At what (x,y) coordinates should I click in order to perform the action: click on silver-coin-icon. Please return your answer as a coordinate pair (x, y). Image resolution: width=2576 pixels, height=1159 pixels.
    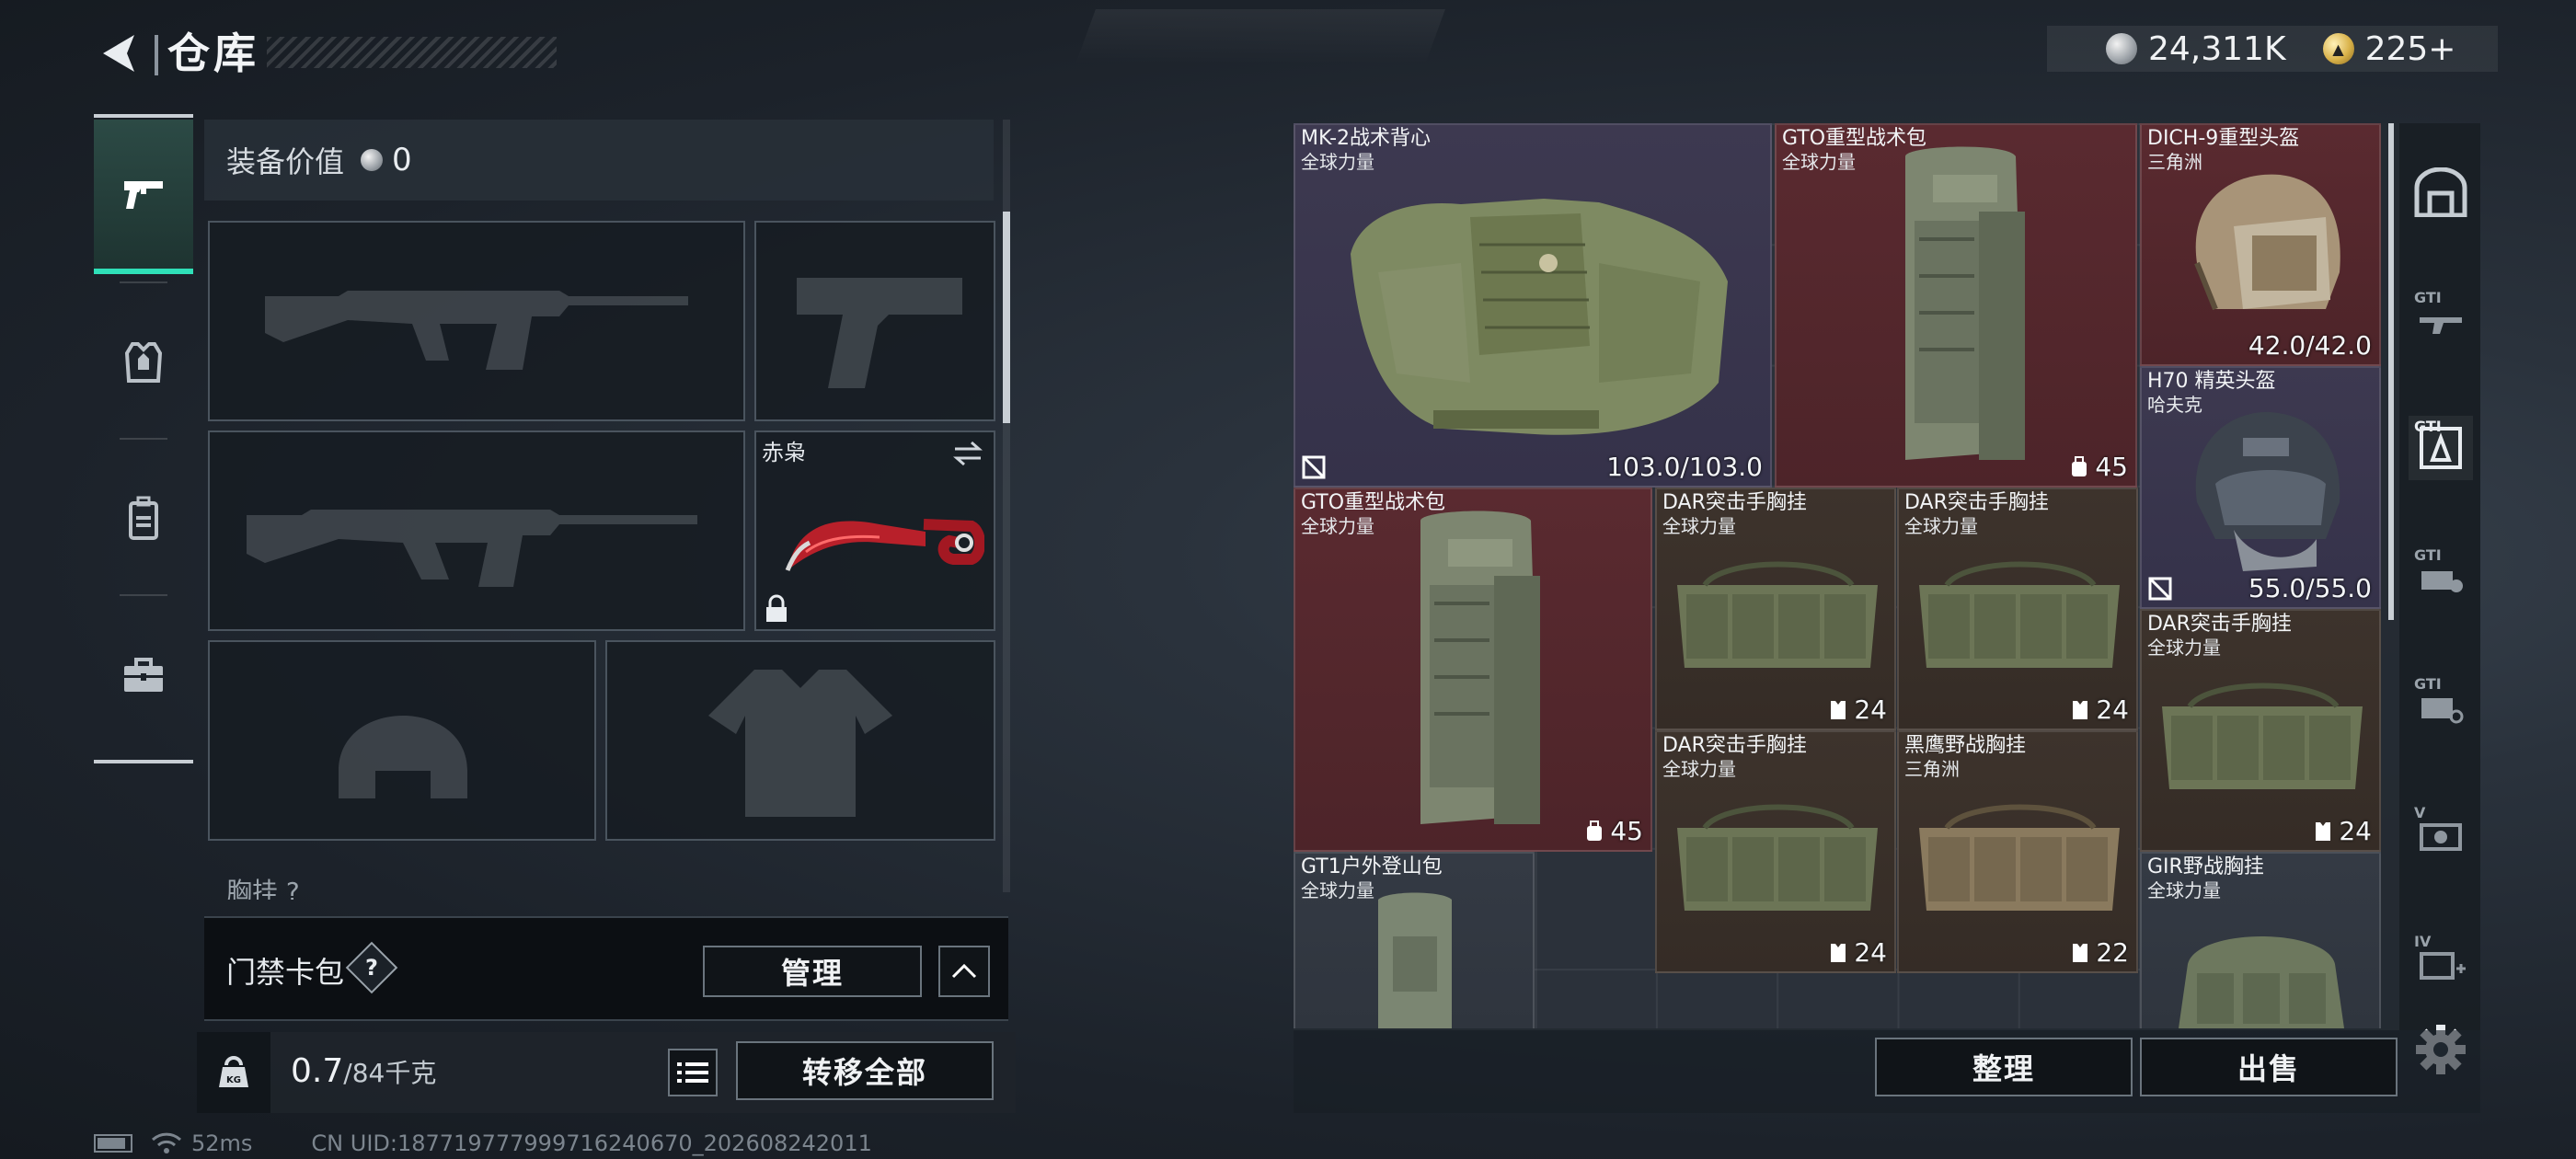
    Looking at the image, I should click on (2121, 48).